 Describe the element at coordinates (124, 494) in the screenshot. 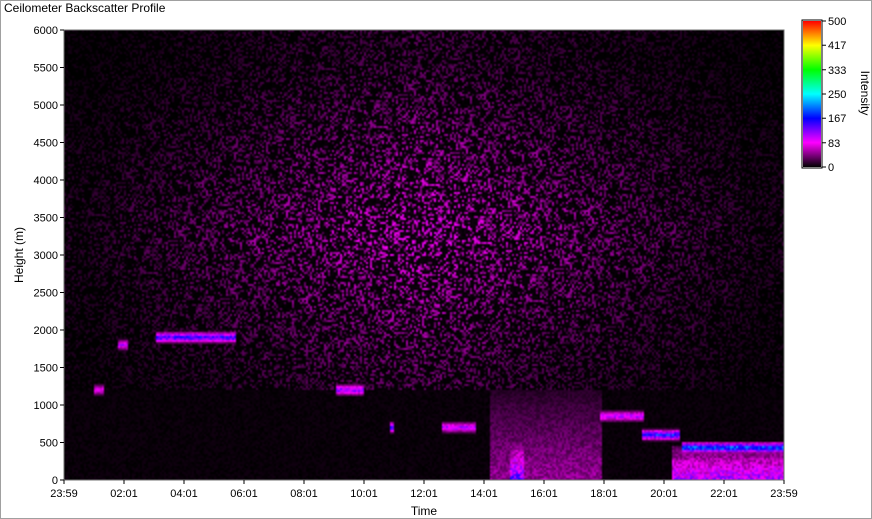

I see `x-tick-label: 02:01` at that location.